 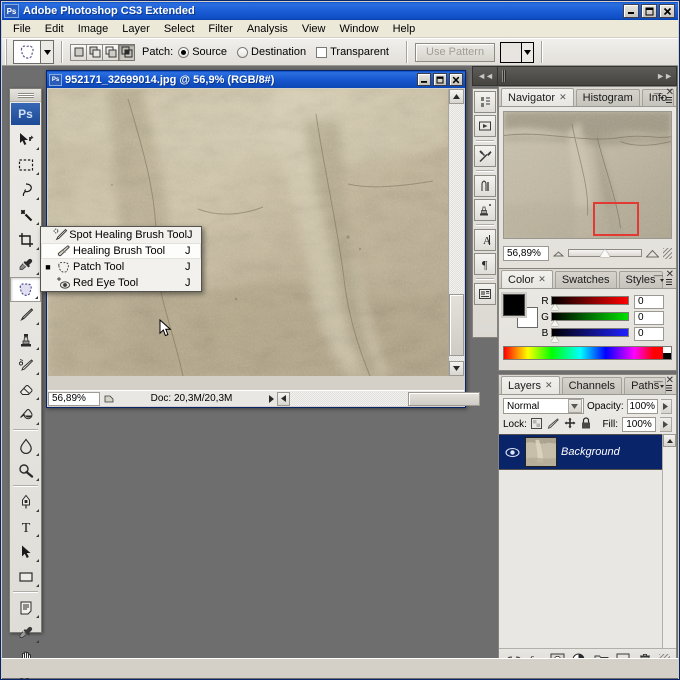 I want to click on menu-file: File, so click(x=22, y=29).